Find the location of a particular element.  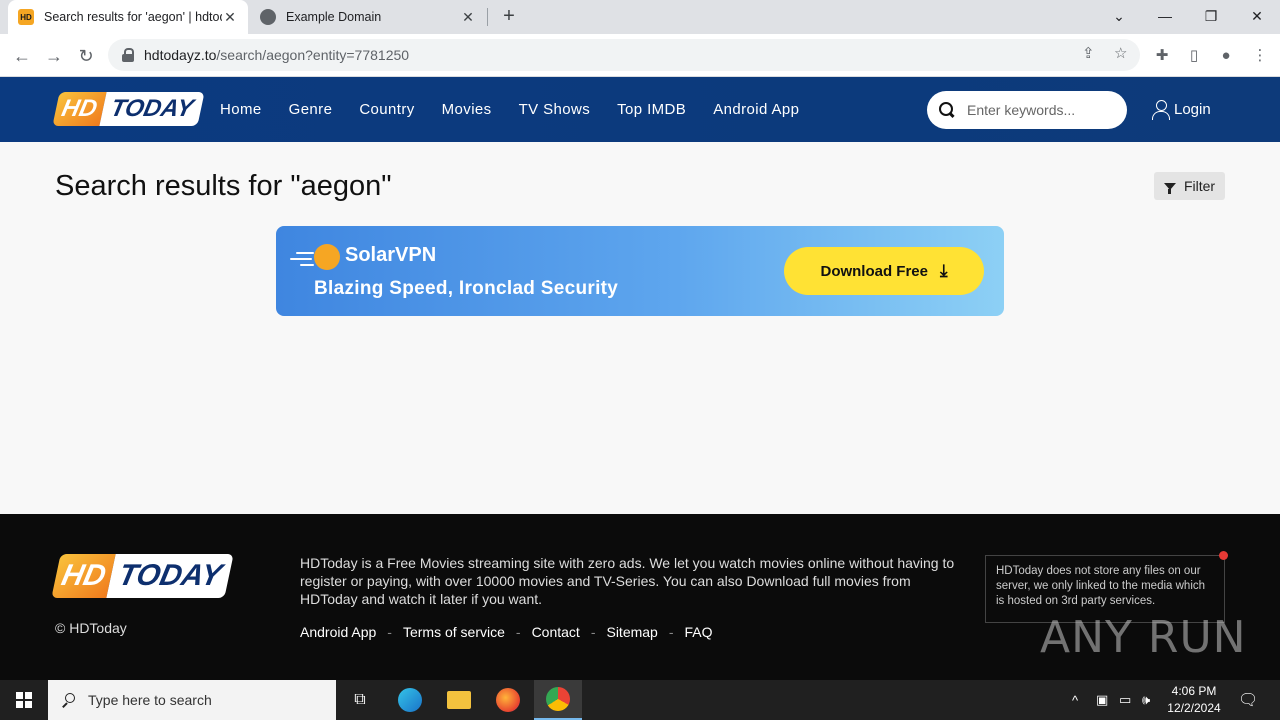

network-icon: ▭ is located at coordinates (1125, 700).